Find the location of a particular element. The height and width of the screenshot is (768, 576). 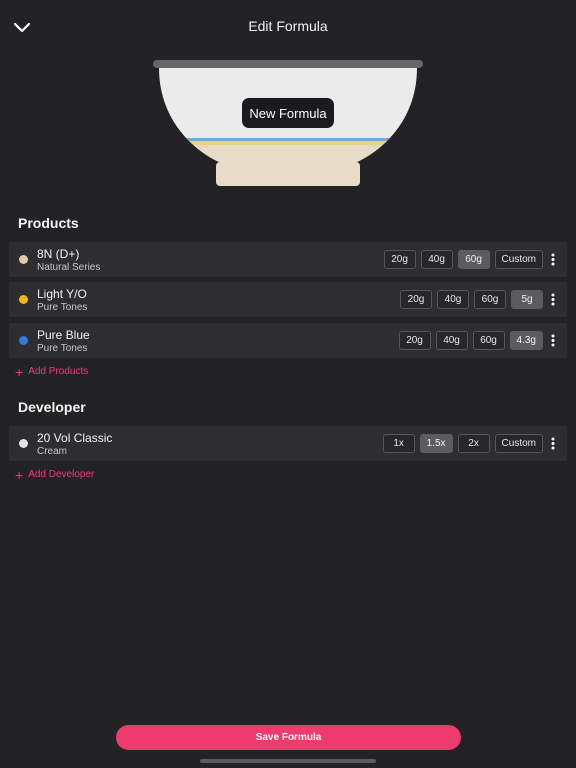

amount-options: 20g 40g 60g 5g is located at coordinates (471, 299).